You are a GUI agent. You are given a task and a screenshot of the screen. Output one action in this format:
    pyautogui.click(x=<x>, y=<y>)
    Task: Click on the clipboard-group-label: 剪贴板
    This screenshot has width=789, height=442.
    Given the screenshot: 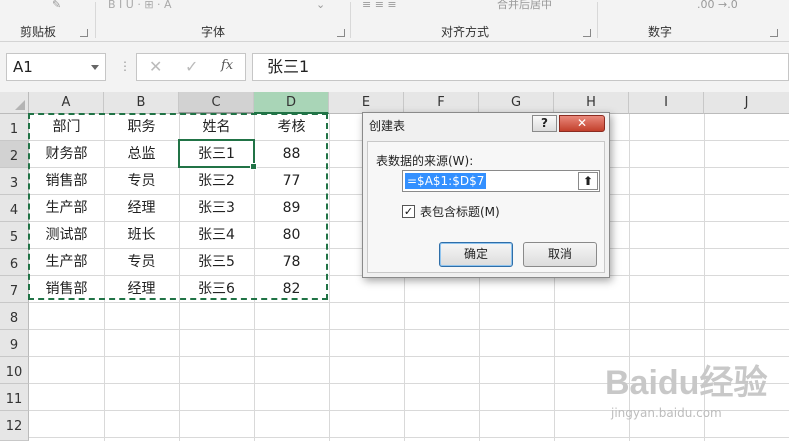 What is the action you would take?
    pyautogui.click(x=37, y=32)
    